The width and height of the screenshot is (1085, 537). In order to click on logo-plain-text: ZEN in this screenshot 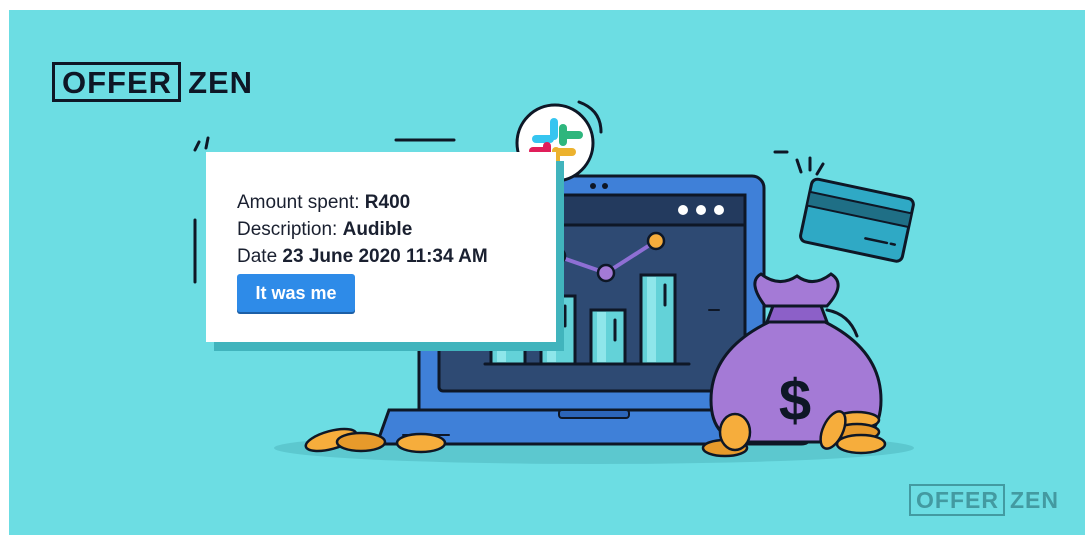, I will do `click(221, 82)`.